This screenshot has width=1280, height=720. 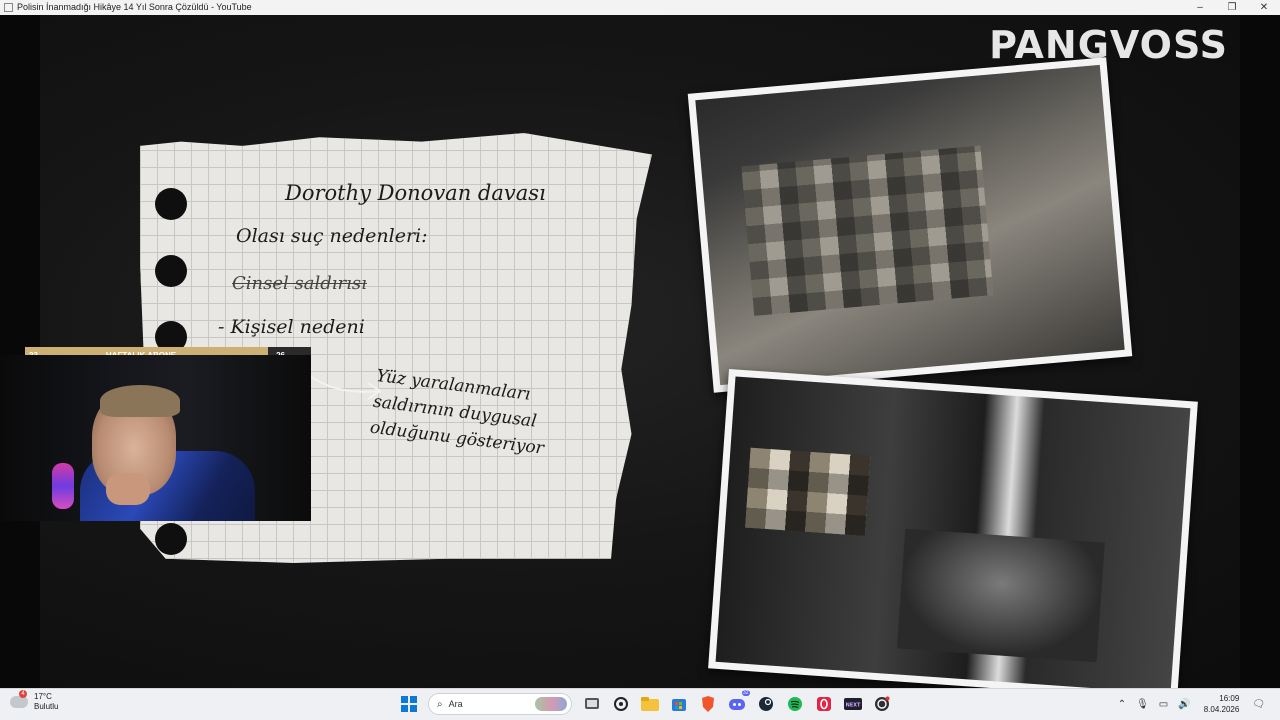 What do you see at coordinates (621, 704) in the screenshot?
I see `steelseries-icon` at bounding box center [621, 704].